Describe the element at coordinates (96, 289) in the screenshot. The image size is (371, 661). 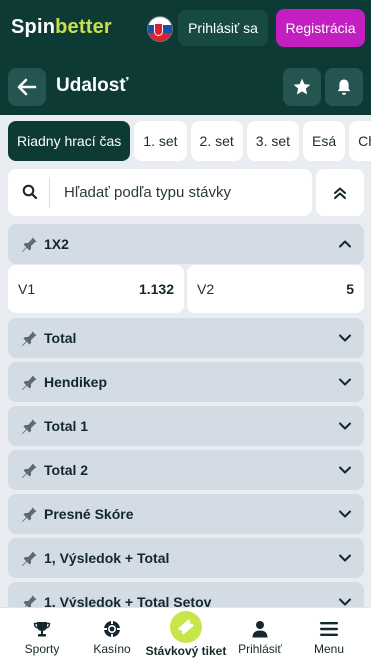
I see `odd-button-v1: V1 1.132` at that location.